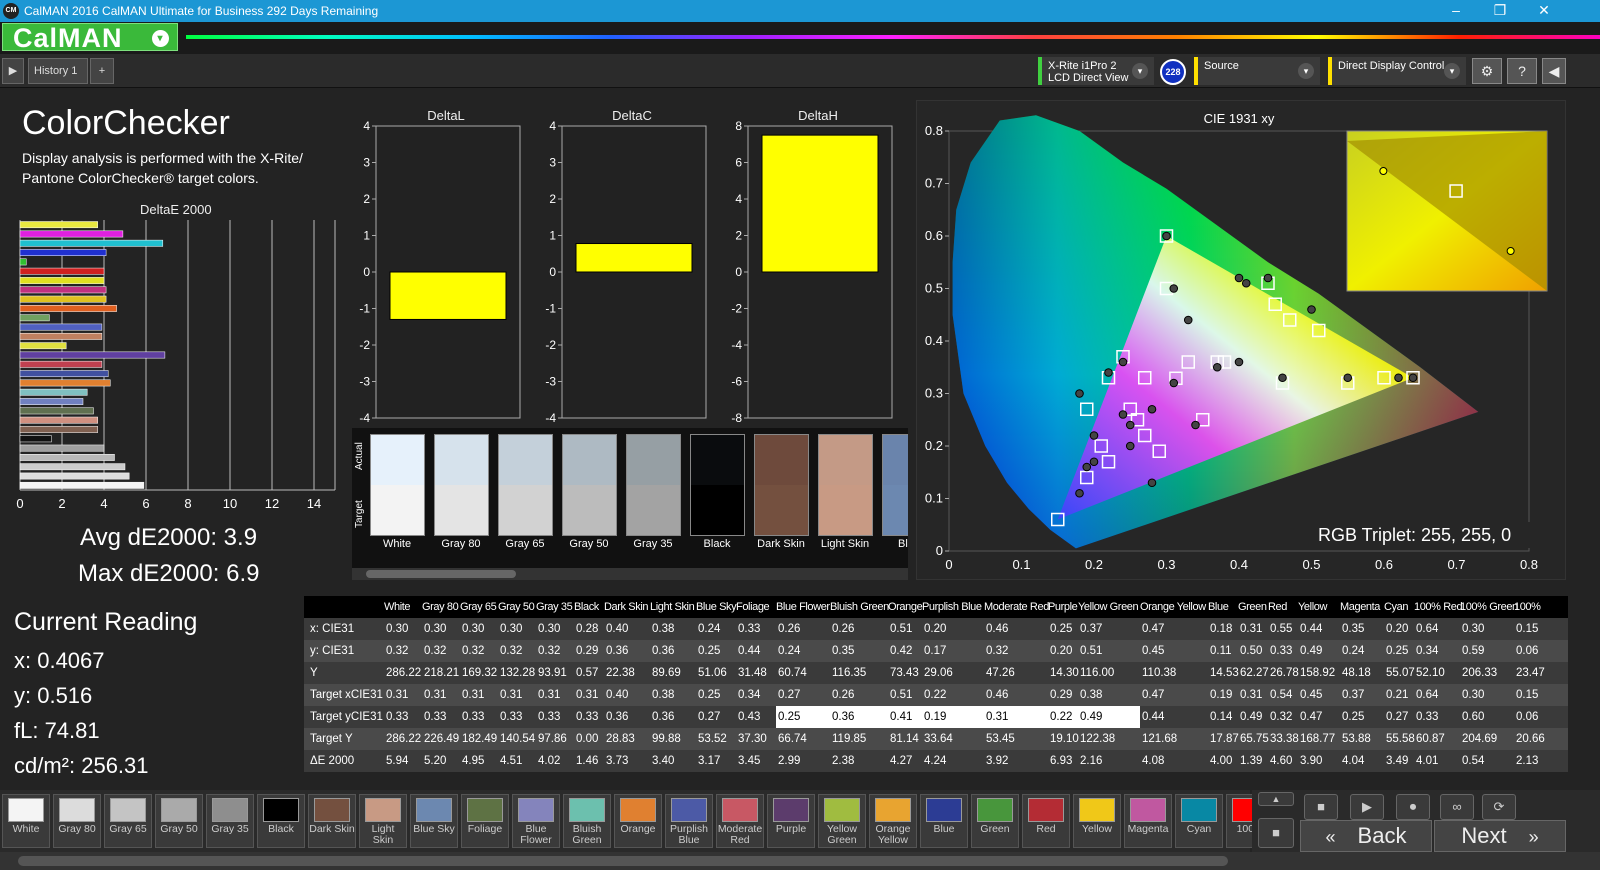 Image resolution: width=1600 pixels, height=870 pixels. What do you see at coordinates (1221, 717) in the screenshot?
I see `table-cell: 0.14` at bounding box center [1221, 717].